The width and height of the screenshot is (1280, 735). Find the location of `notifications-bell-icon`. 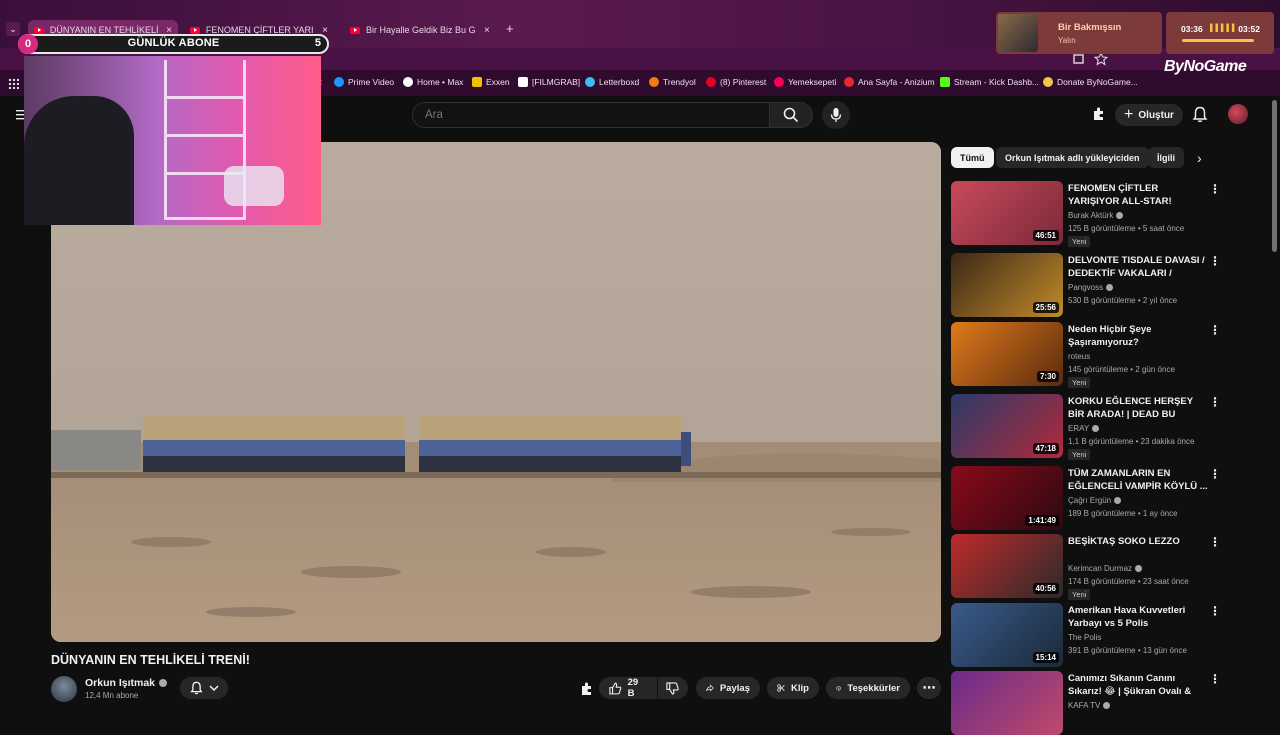

notifications-bell-icon is located at coordinates (1200, 114).